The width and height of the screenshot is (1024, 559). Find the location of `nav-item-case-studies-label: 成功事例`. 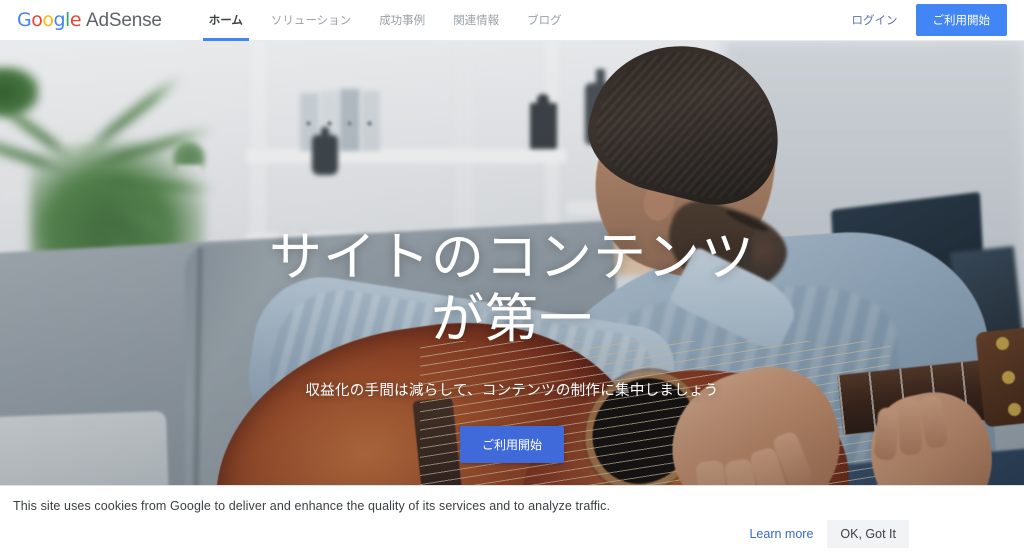

nav-item-case-studies-label: 成功事例 is located at coordinates (402, 21).